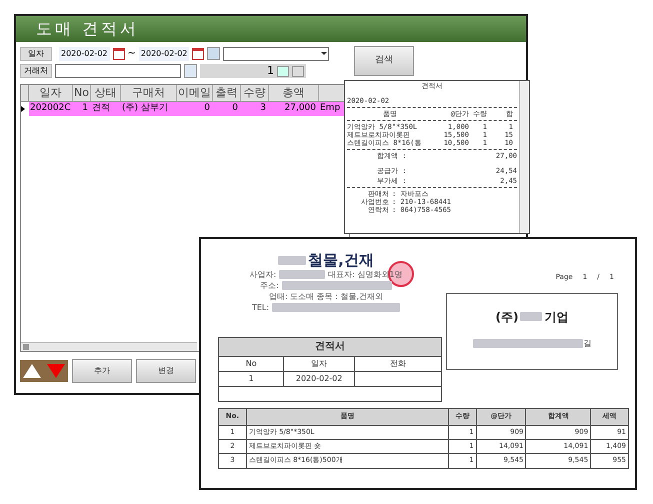 The height and width of the screenshot is (504, 653). I want to click on counter-text: 1, so click(270, 70).